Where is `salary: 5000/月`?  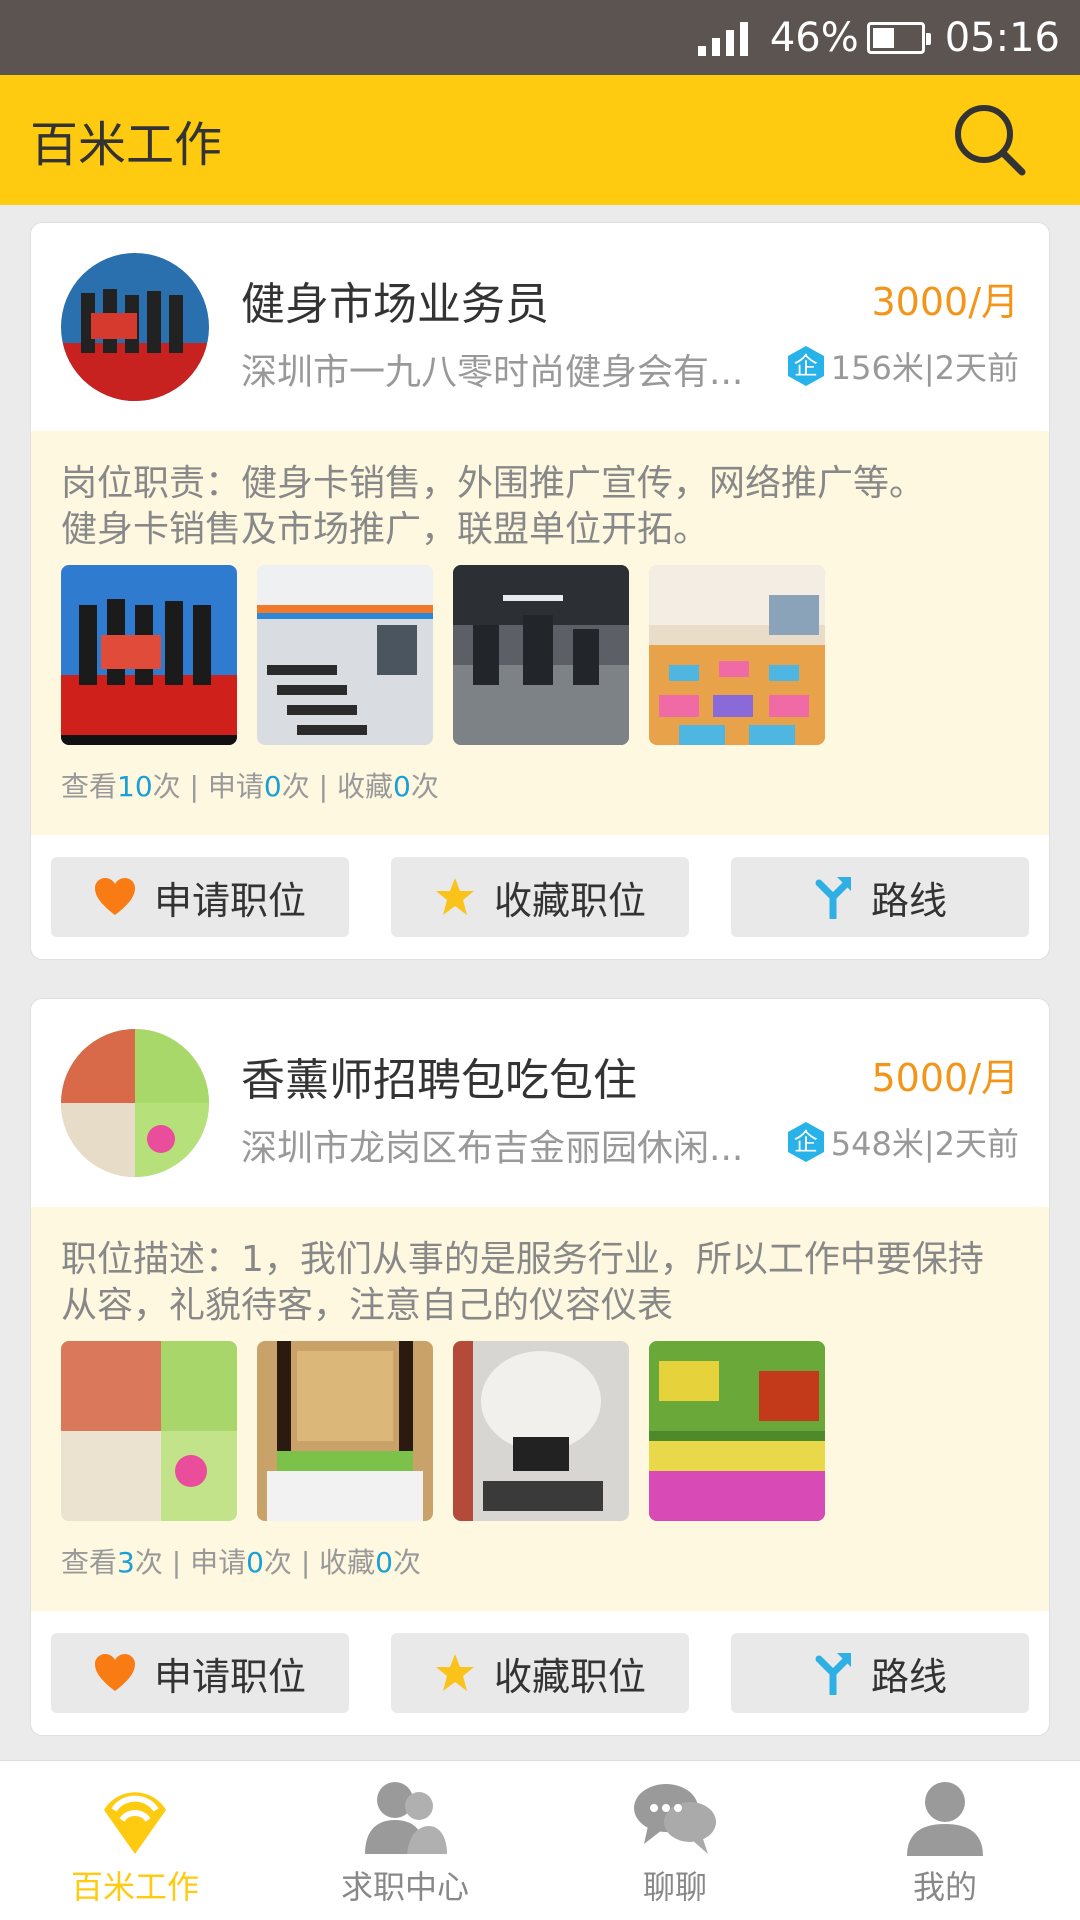
salary: 5000/月 is located at coordinates (945, 1078).